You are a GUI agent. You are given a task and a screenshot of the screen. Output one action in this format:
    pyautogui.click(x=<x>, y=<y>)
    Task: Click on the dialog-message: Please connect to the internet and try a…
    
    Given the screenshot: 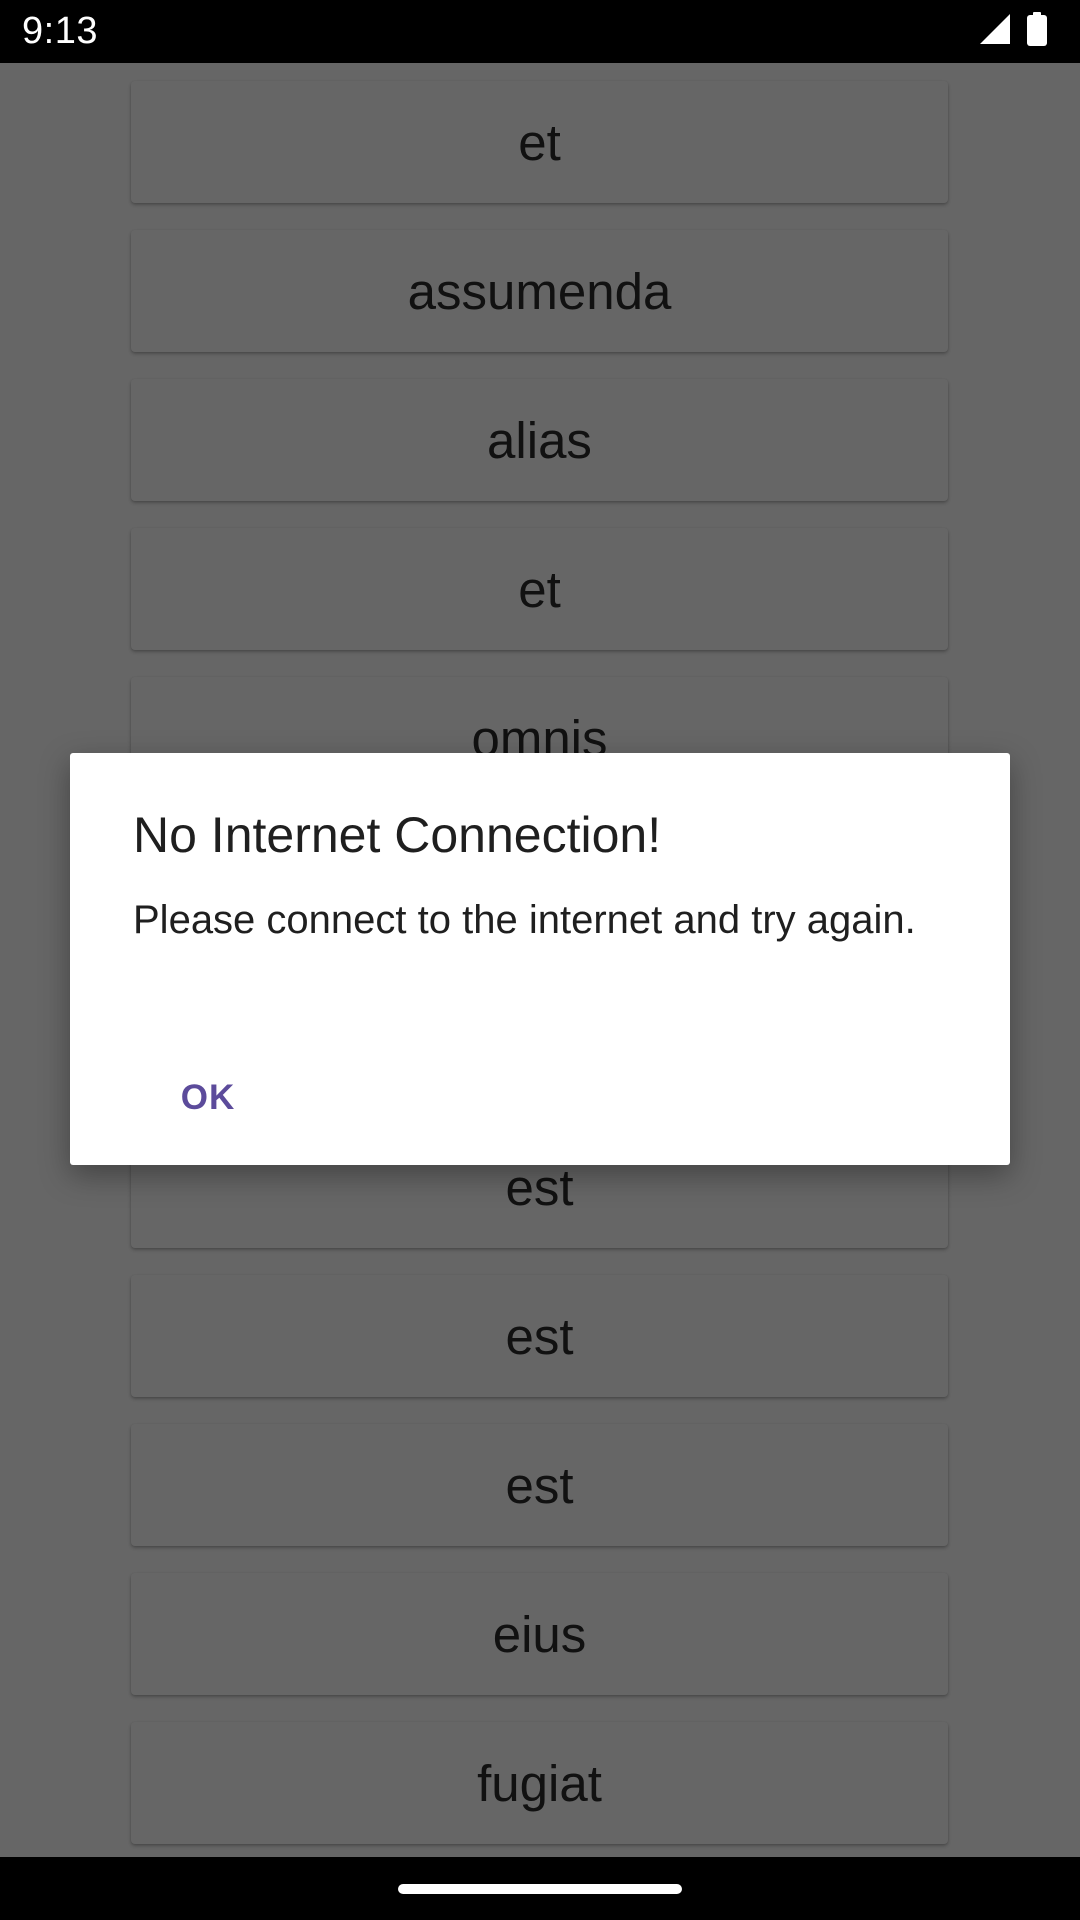 What is the action you would take?
    pyautogui.click(x=524, y=920)
    